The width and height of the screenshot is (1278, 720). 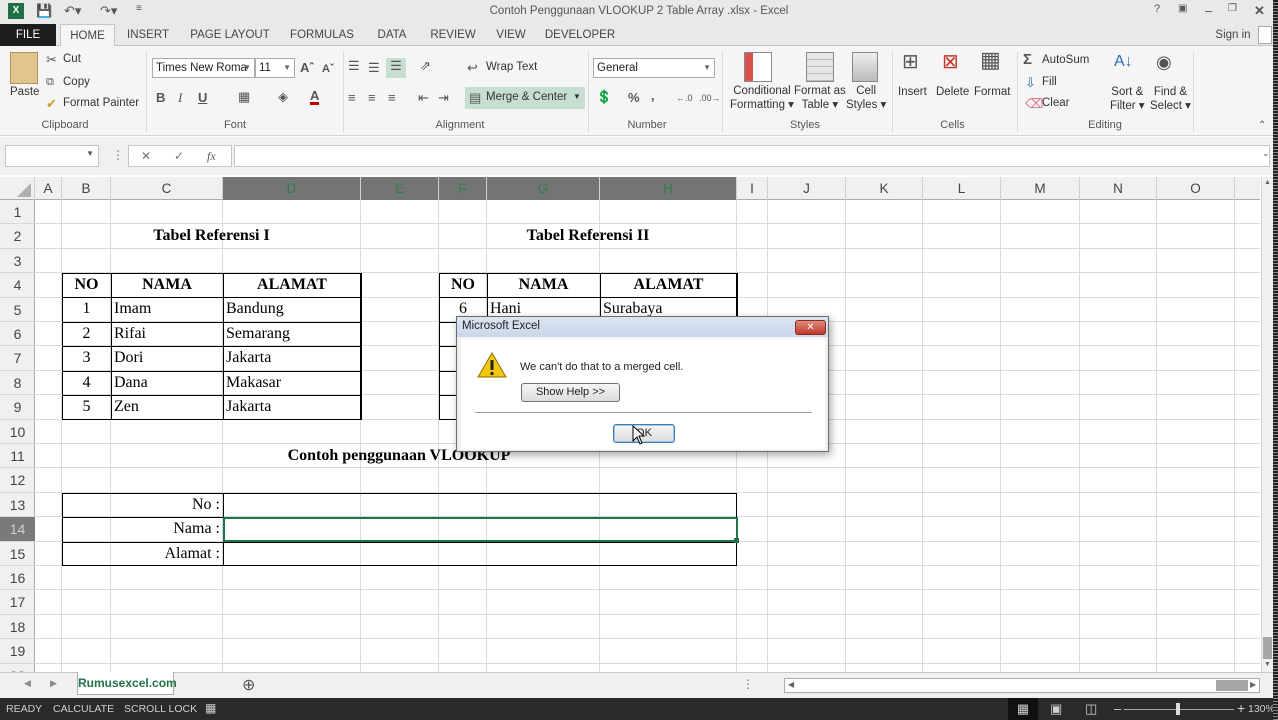 I want to click on help-icon: ?, so click(x=1157, y=9).